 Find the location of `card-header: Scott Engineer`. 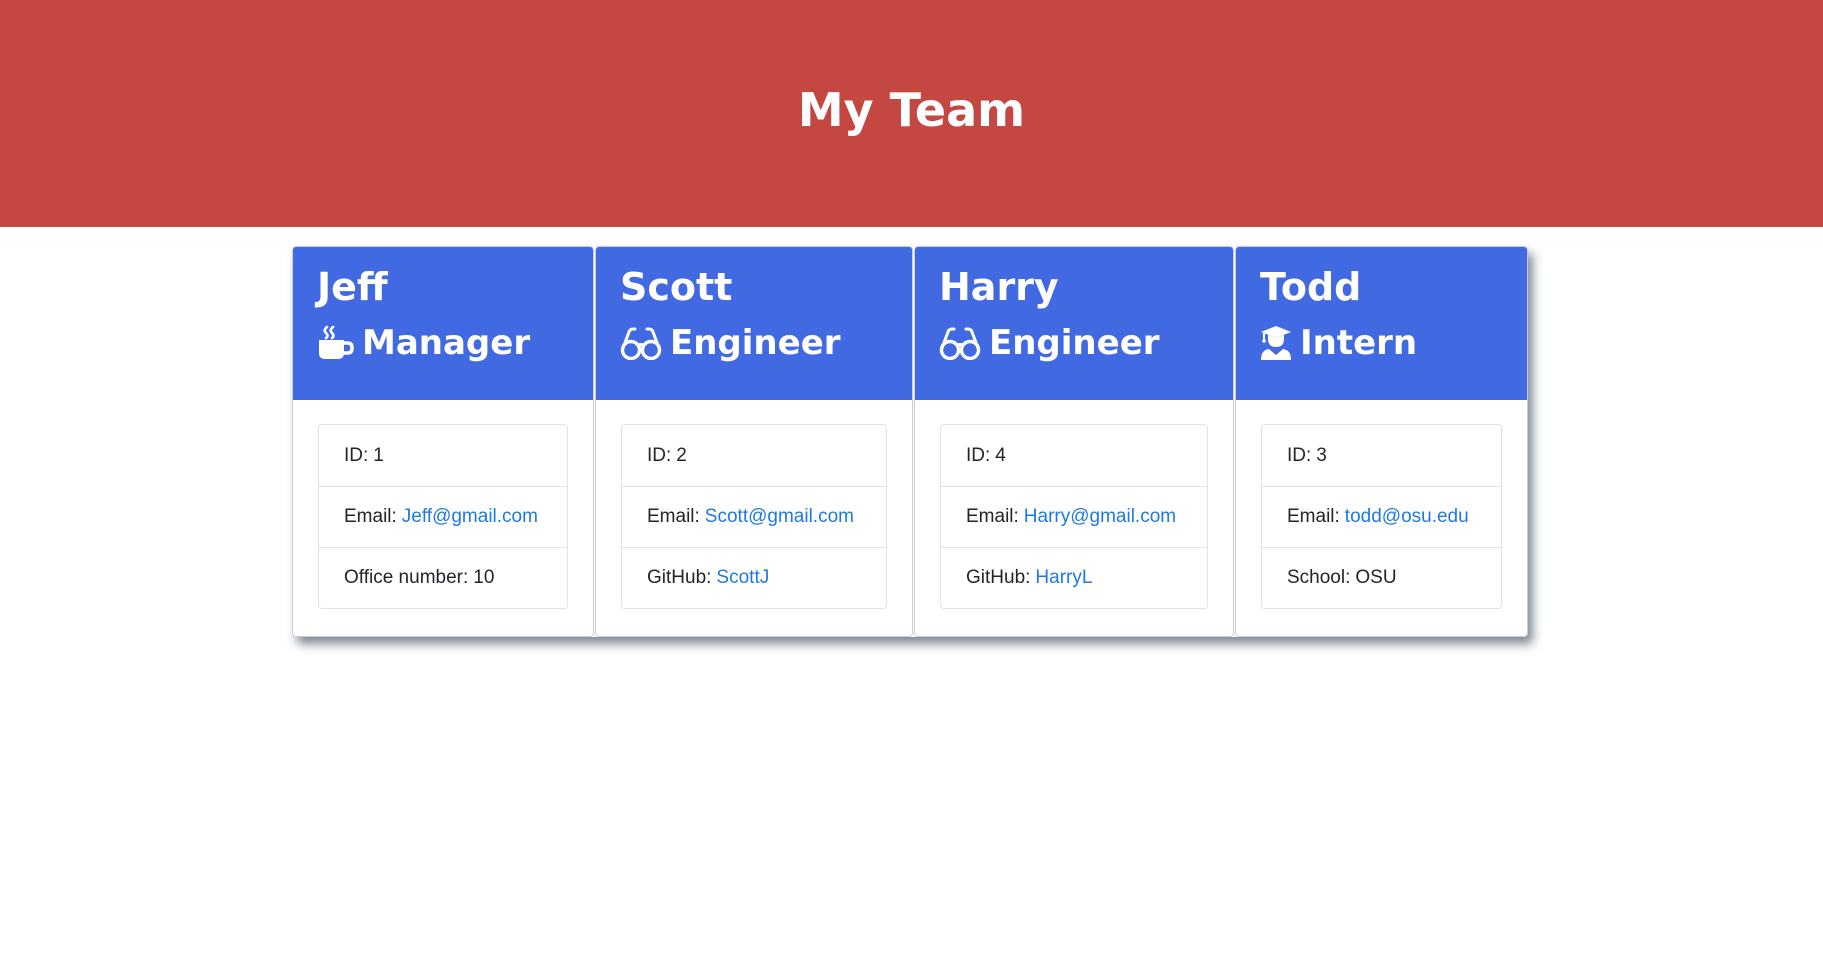

card-header: Scott Engineer is located at coordinates (754, 323).